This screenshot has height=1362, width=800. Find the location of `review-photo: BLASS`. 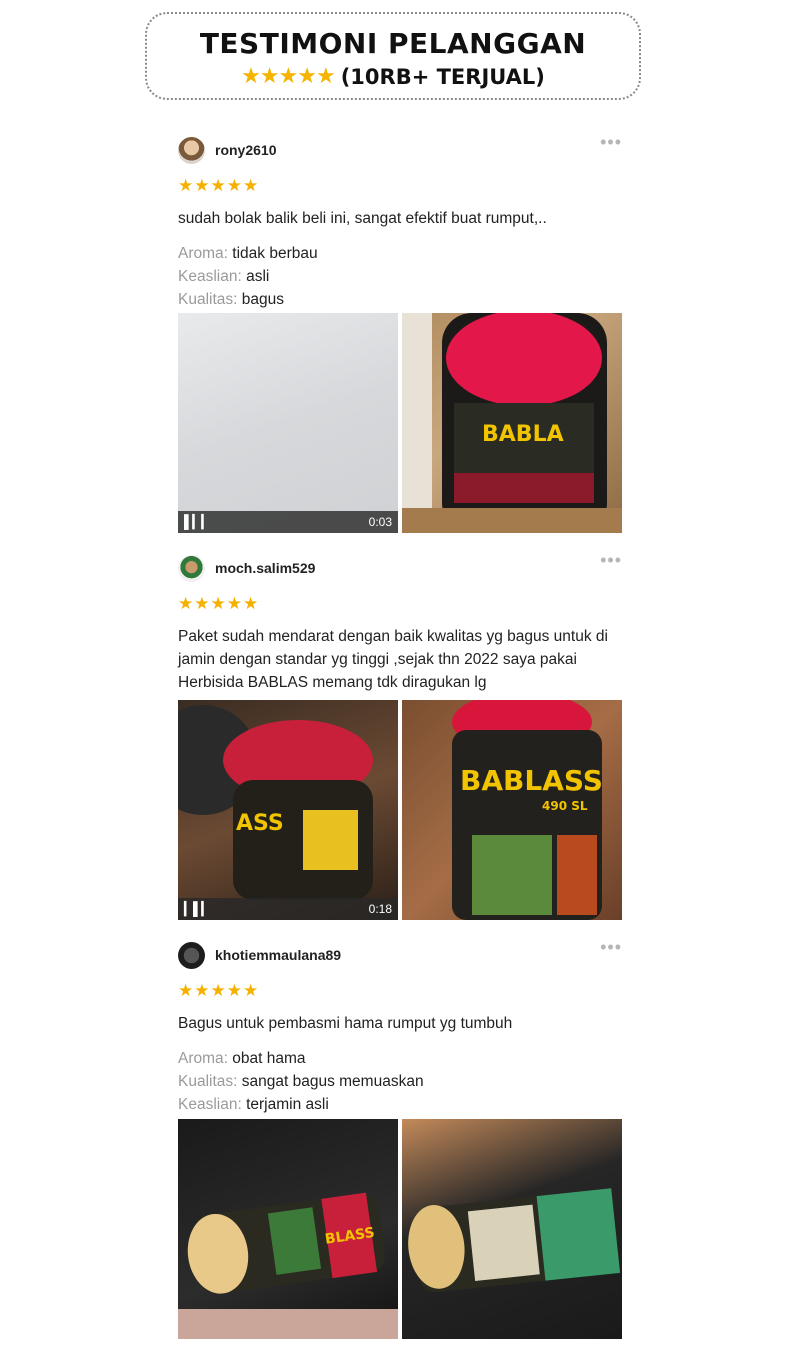

review-photo: BLASS is located at coordinates (288, 1229).